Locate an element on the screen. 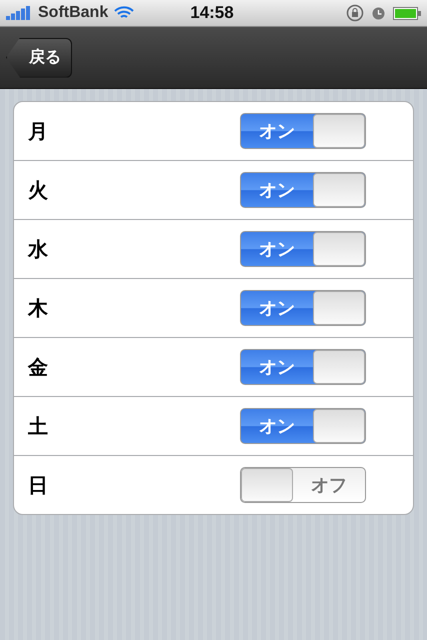 The width and height of the screenshot is (427, 640). day-label: 月 is located at coordinates (38, 131).